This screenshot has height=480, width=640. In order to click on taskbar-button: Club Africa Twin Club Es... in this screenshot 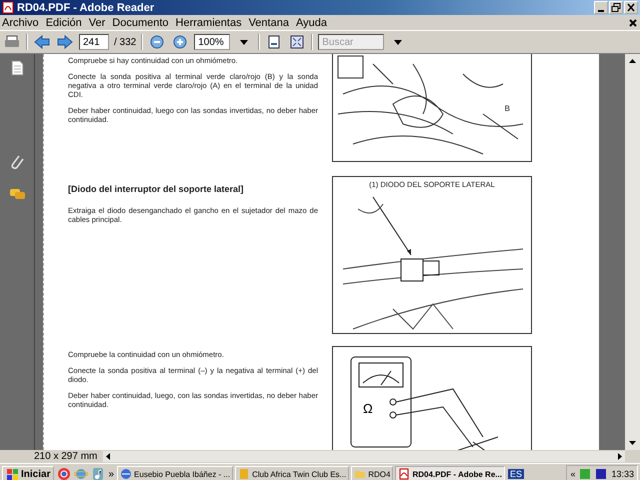, I will do `click(292, 473)`.